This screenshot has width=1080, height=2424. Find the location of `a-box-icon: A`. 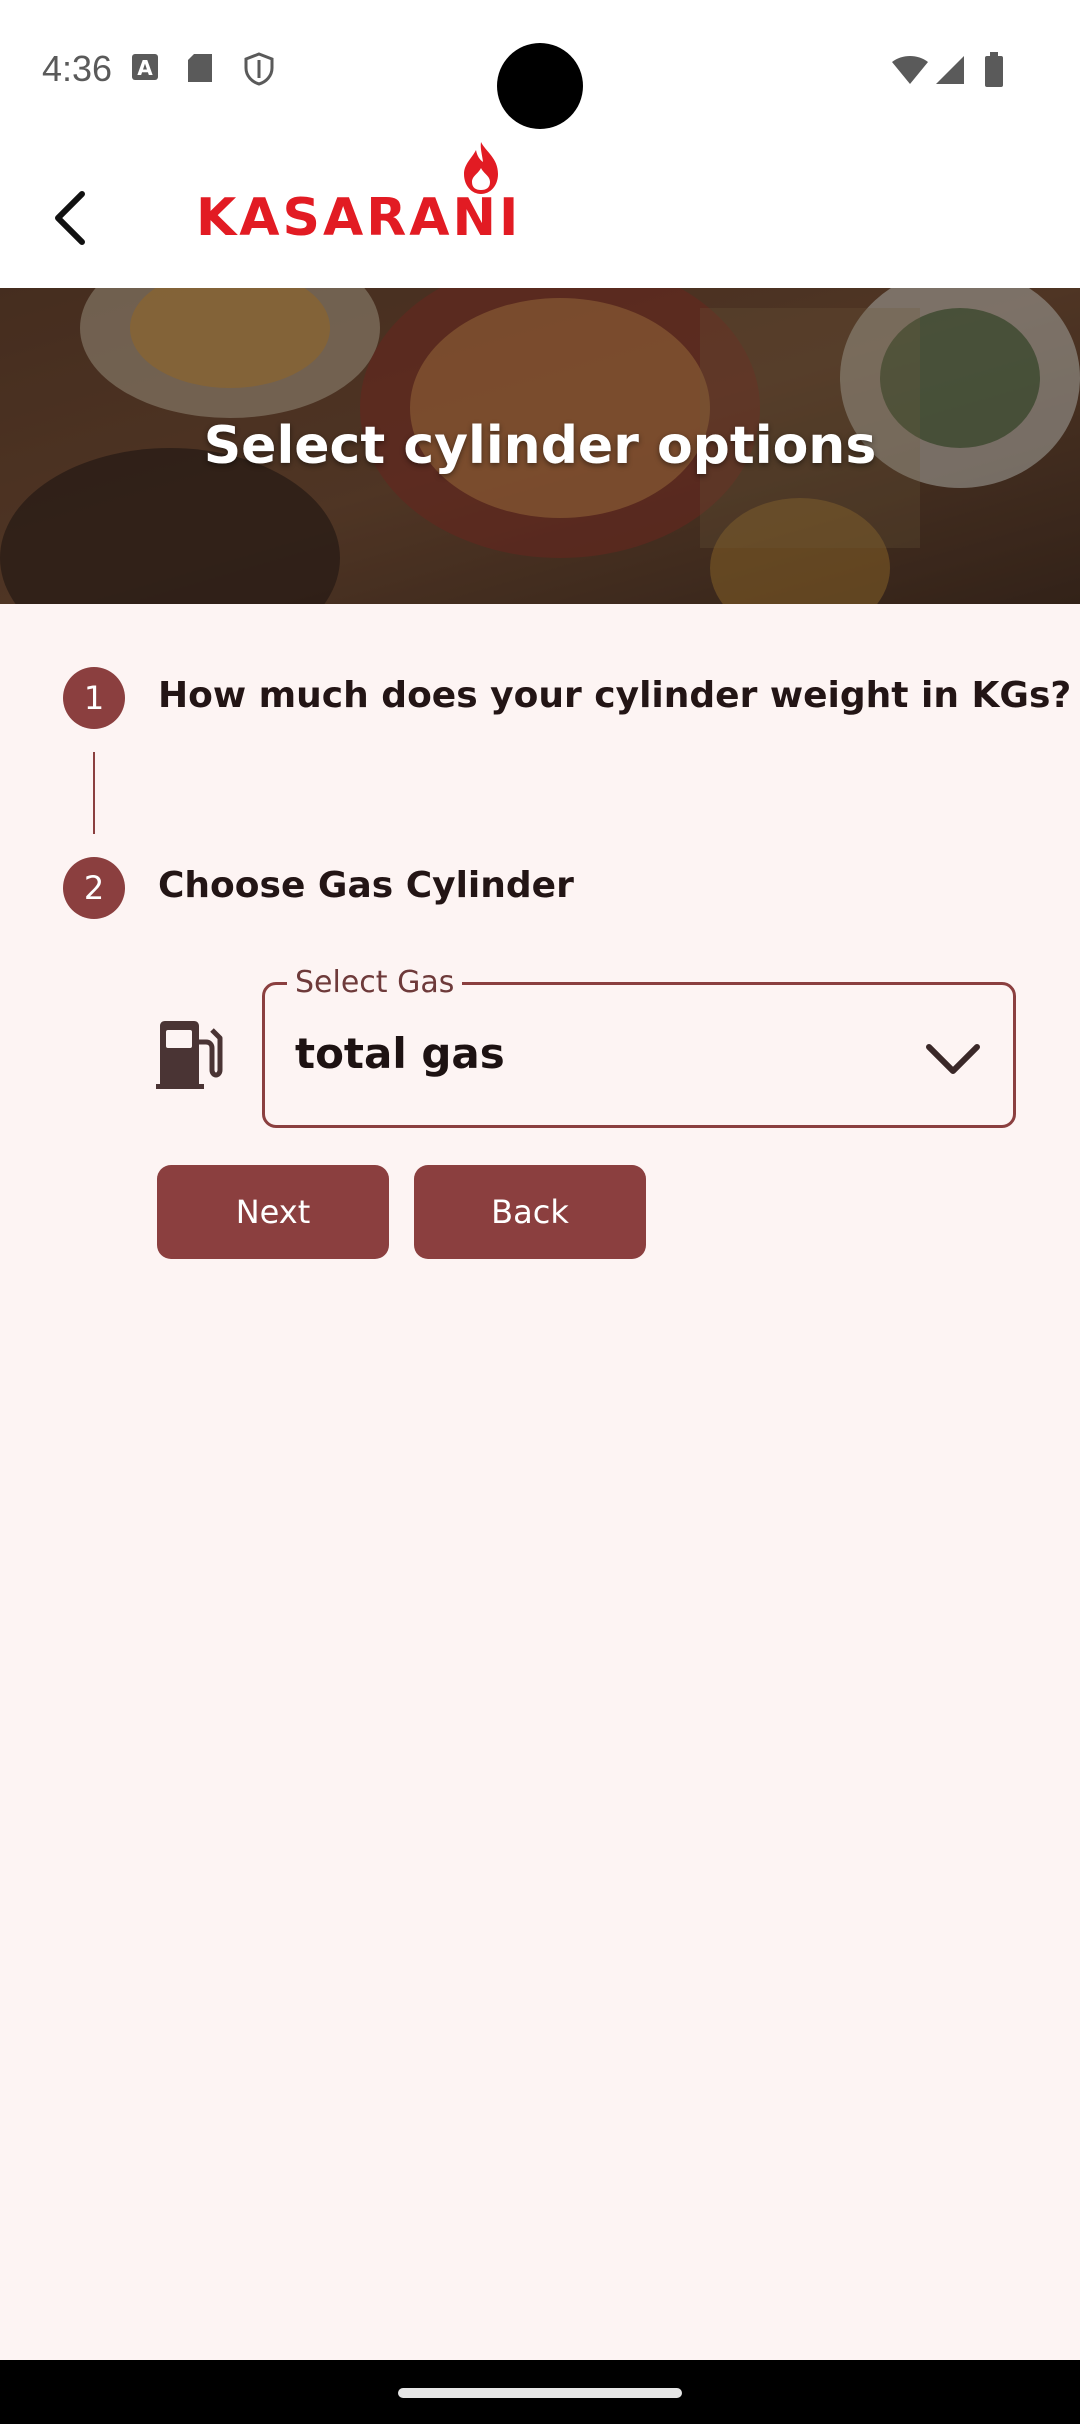

a-box-icon: A is located at coordinates (145, 67).